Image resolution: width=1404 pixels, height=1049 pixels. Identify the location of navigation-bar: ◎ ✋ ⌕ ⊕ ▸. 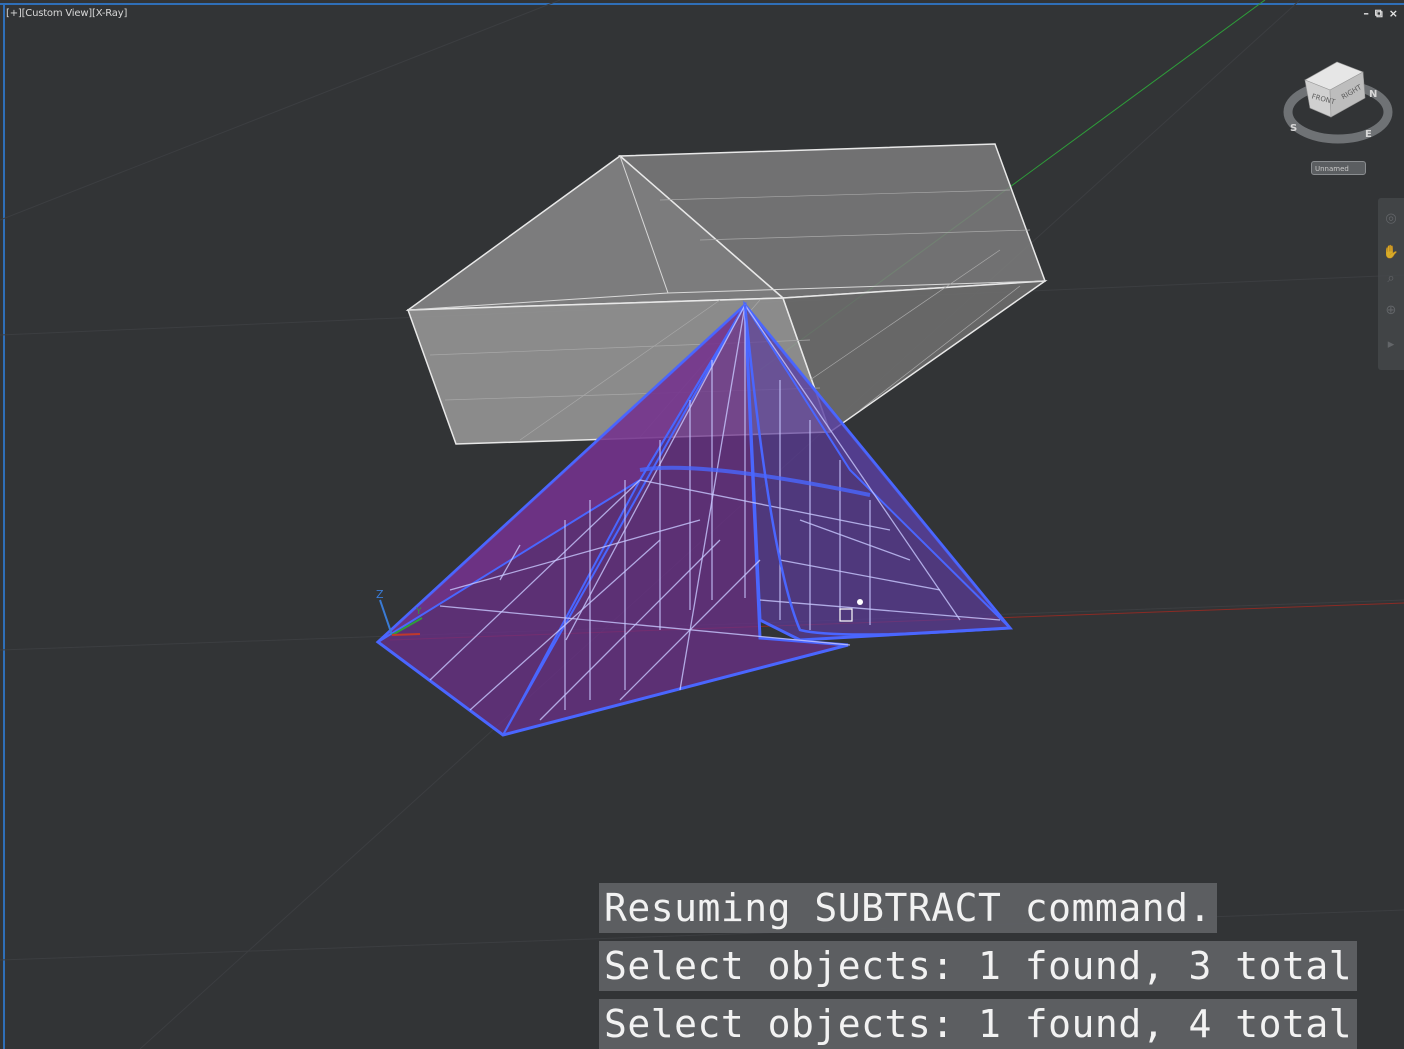
(1391, 284).